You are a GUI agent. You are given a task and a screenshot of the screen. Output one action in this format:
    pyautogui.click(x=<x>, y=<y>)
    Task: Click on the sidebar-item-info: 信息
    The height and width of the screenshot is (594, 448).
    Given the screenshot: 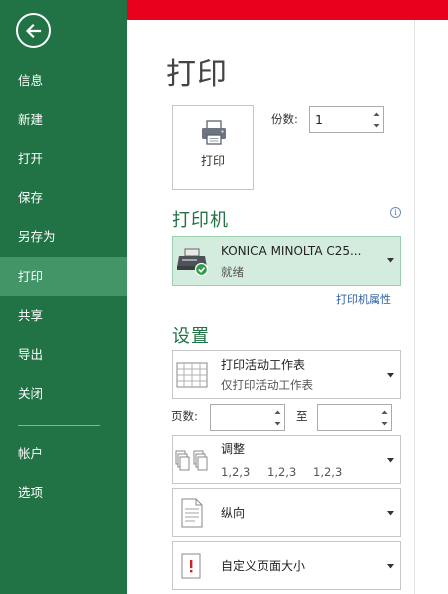 What is the action you would take?
    pyautogui.click(x=63, y=80)
    